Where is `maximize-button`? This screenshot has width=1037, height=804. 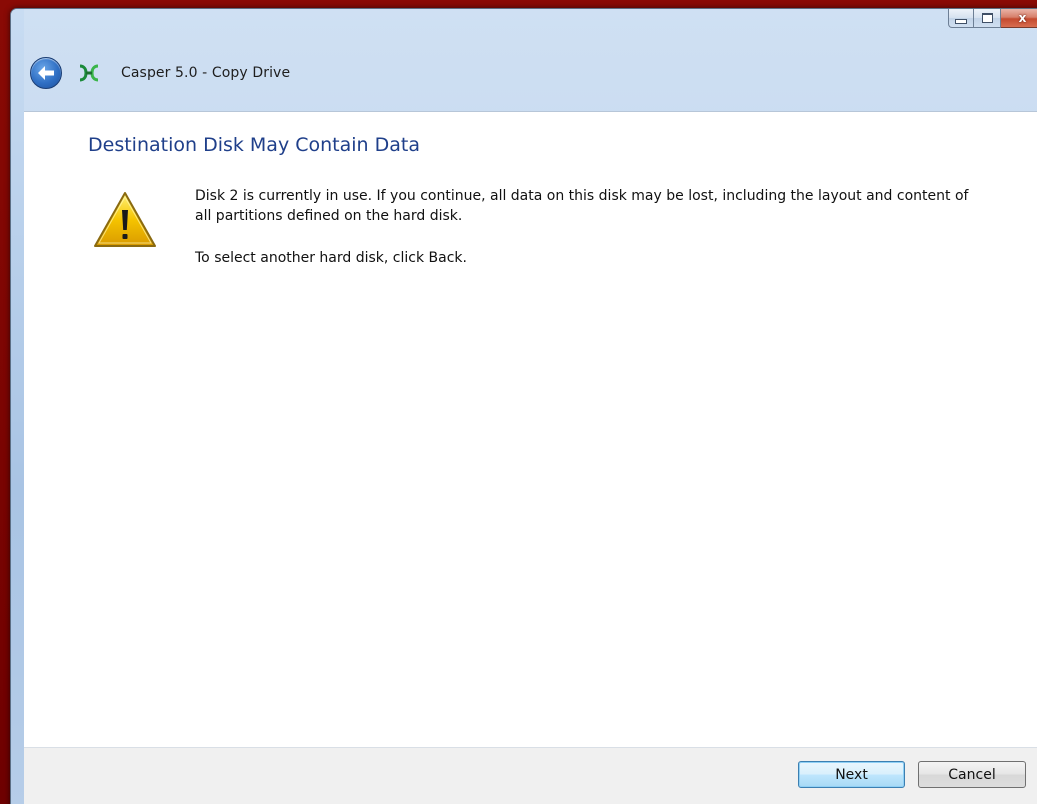
maximize-button is located at coordinates (987, 18).